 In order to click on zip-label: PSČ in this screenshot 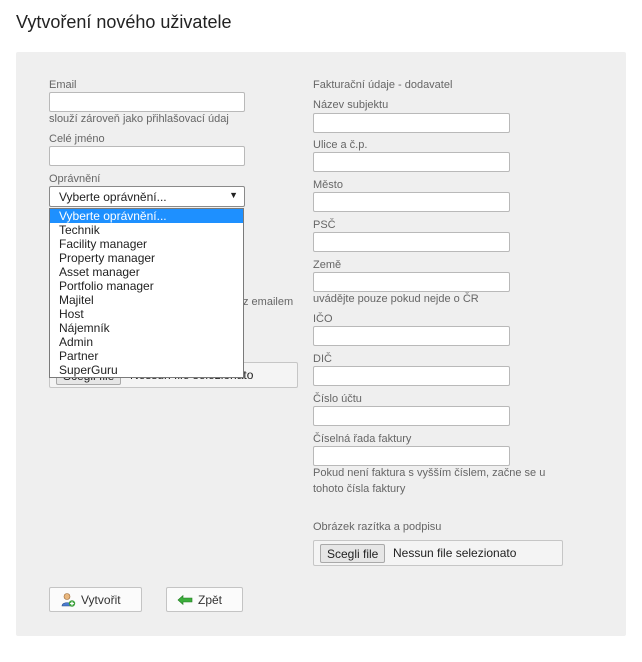, I will do `click(324, 225)`.